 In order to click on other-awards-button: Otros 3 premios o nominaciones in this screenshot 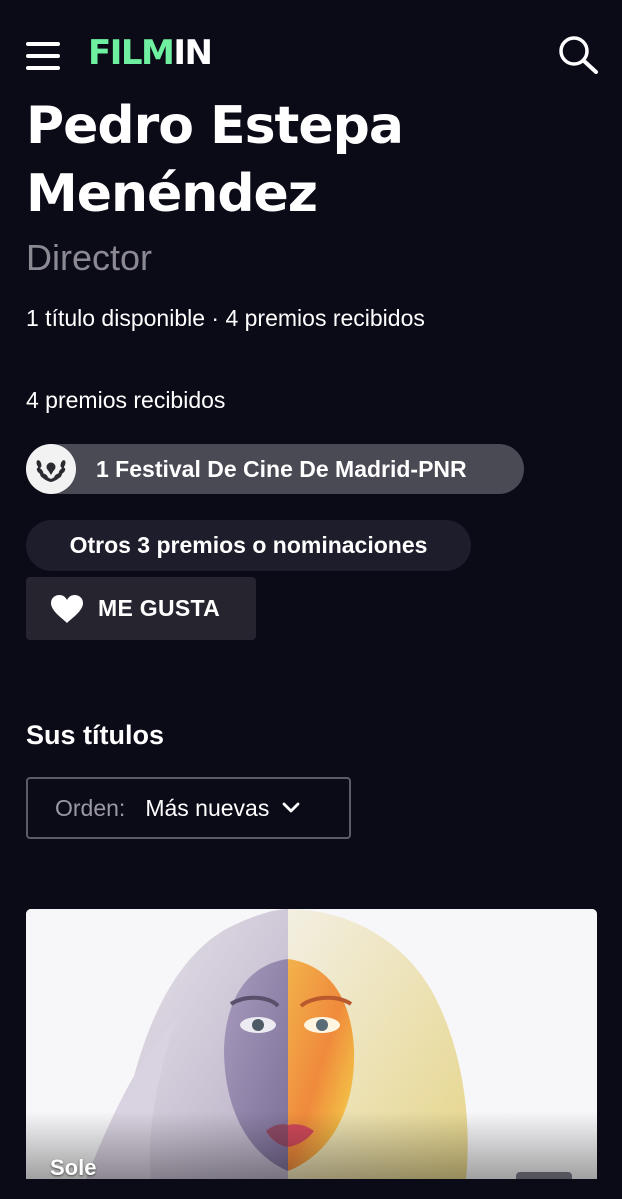, I will do `click(248, 545)`.